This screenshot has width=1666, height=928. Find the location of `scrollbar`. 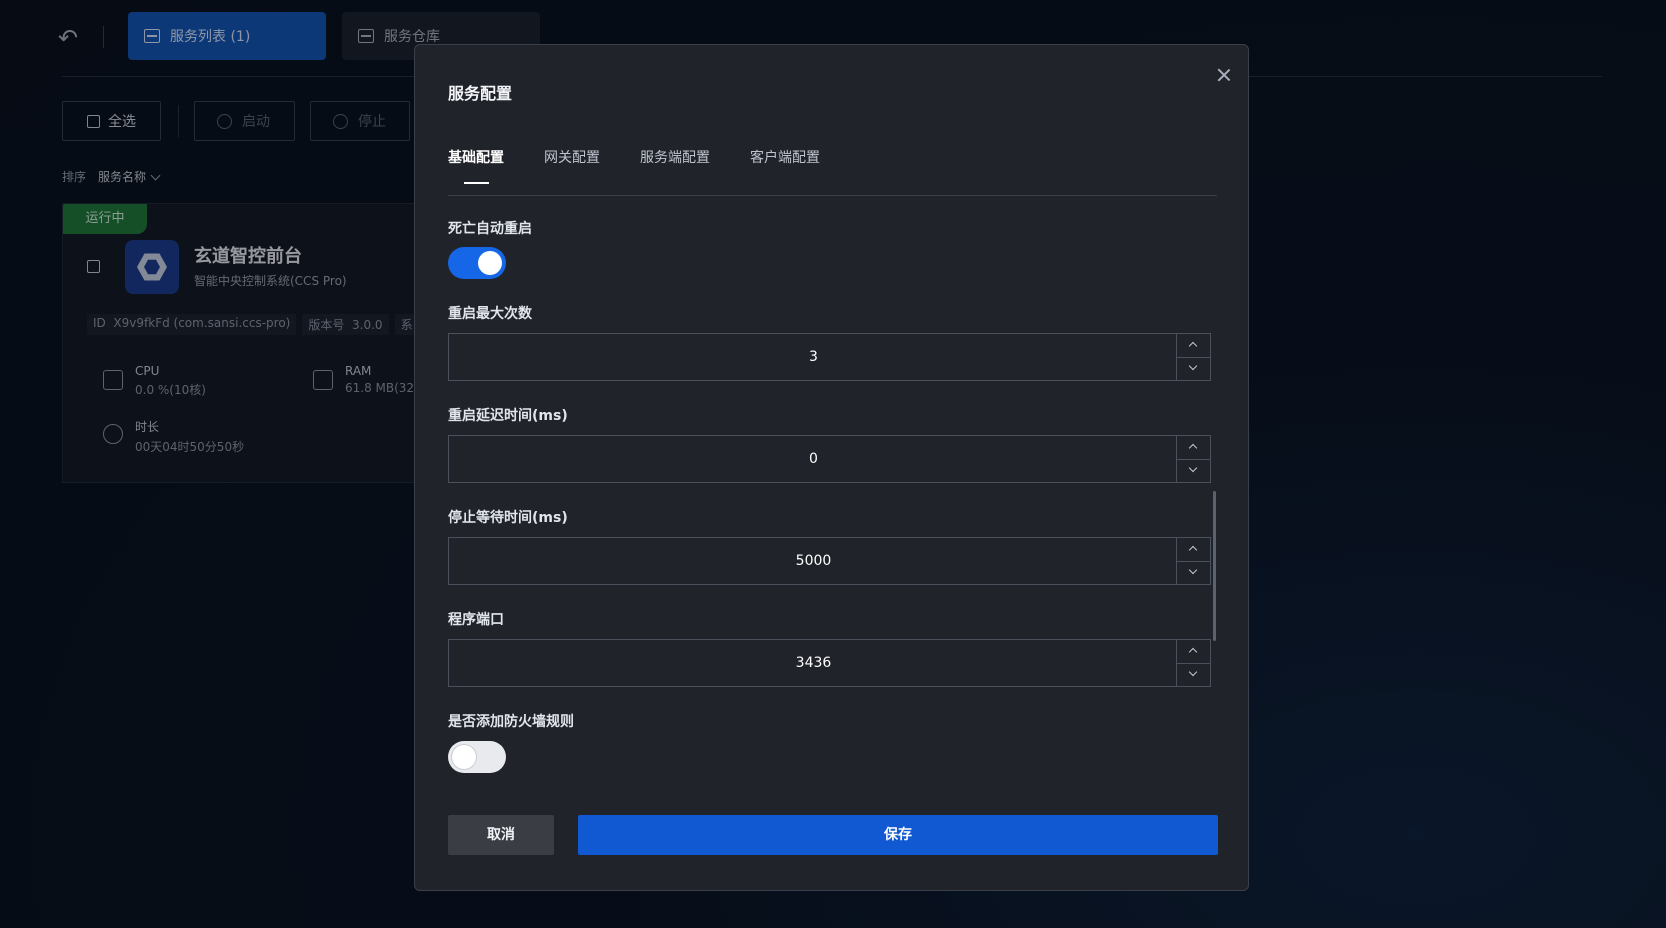

scrollbar is located at coordinates (1214, 566).